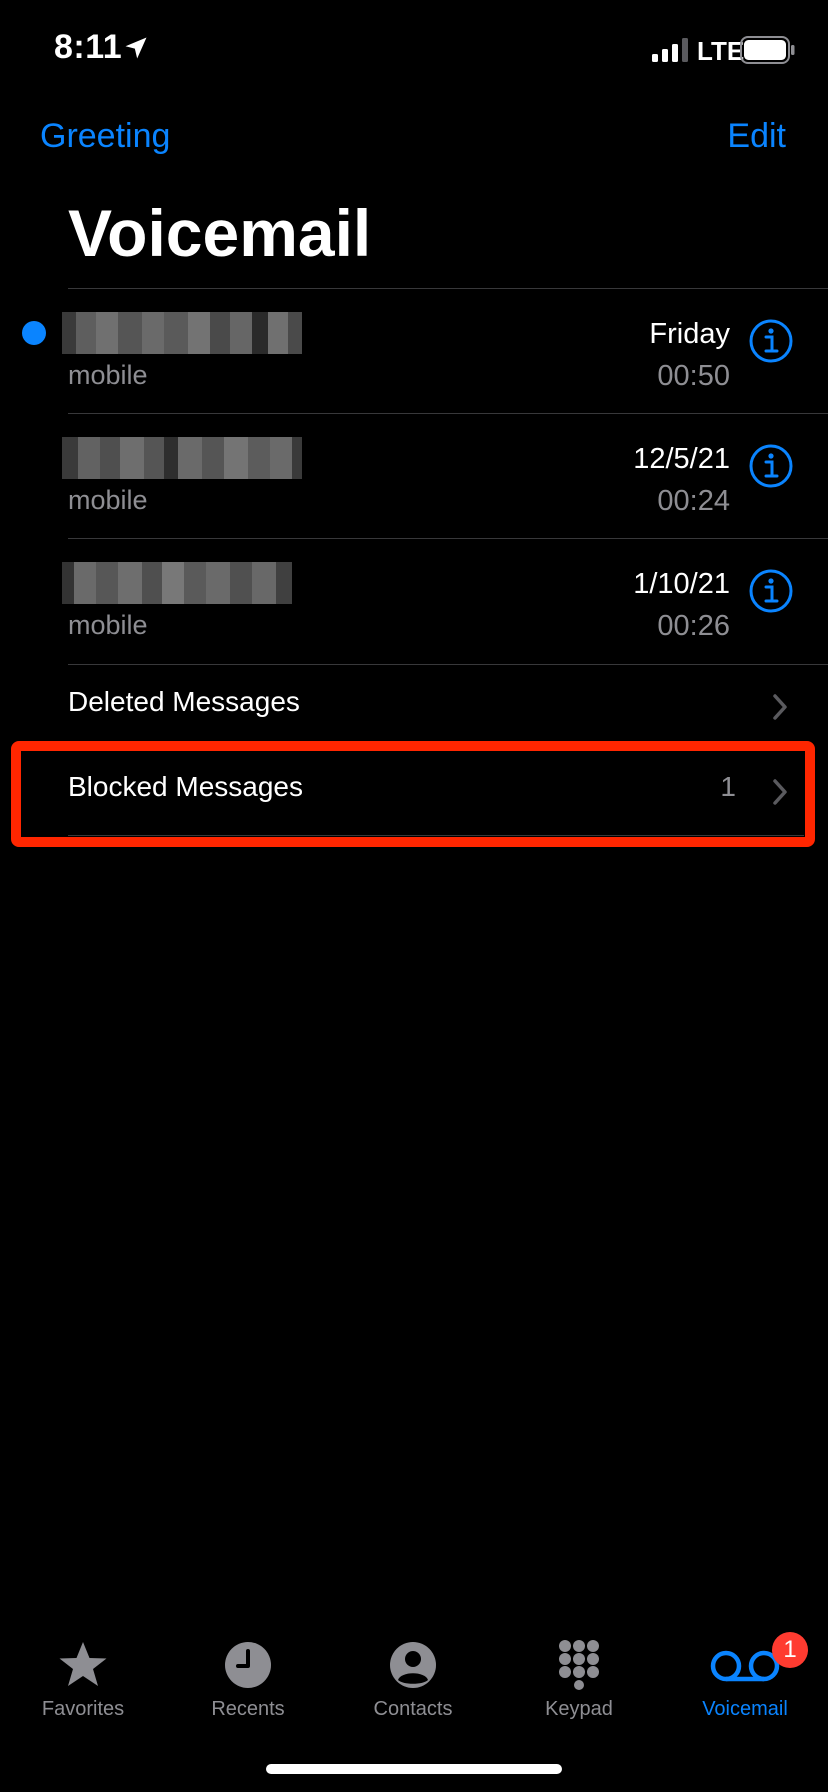  Describe the element at coordinates (83, 1664) in the screenshot. I see `star-icon` at that location.